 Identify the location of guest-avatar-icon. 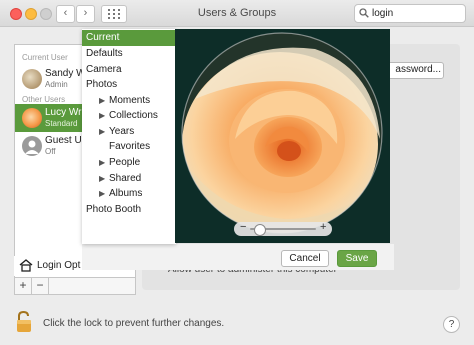
(32, 146).